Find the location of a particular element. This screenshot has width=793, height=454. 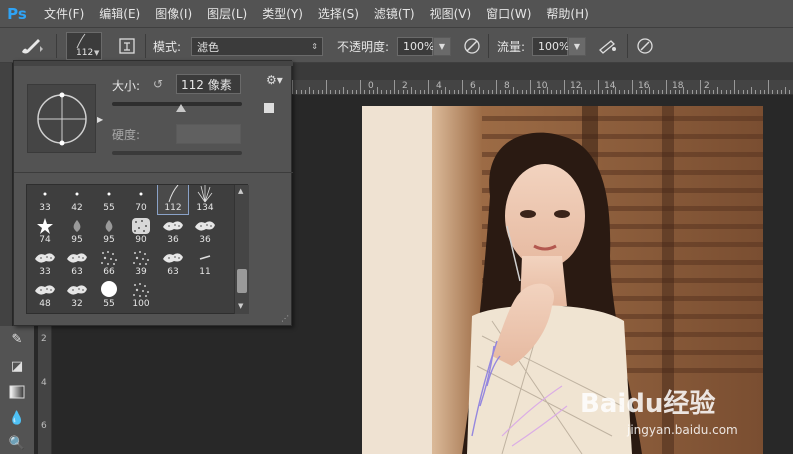

menu-item: 滤镜(T) is located at coordinates (394, 13).